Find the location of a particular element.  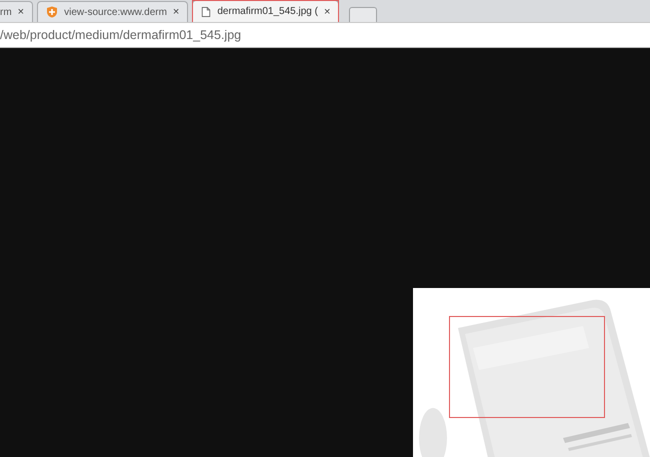

page-icon is located at coordinates (206, 12).